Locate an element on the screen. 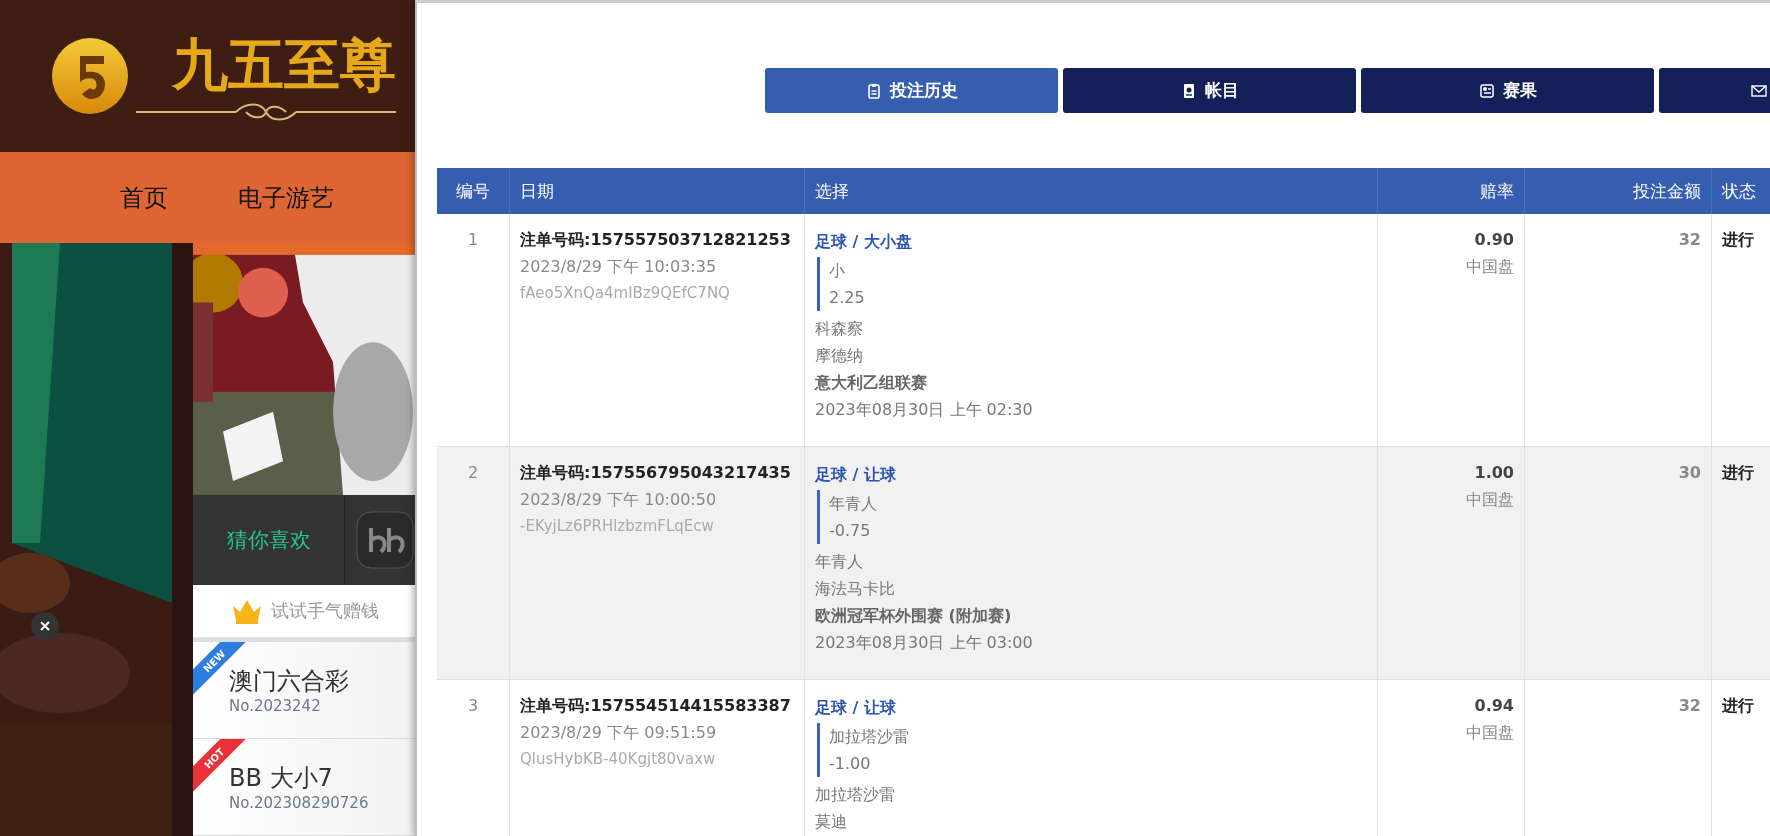 This screenshot has width=1770, height=836. odds-value: 1.00 is located at coordinates (1494, 473).